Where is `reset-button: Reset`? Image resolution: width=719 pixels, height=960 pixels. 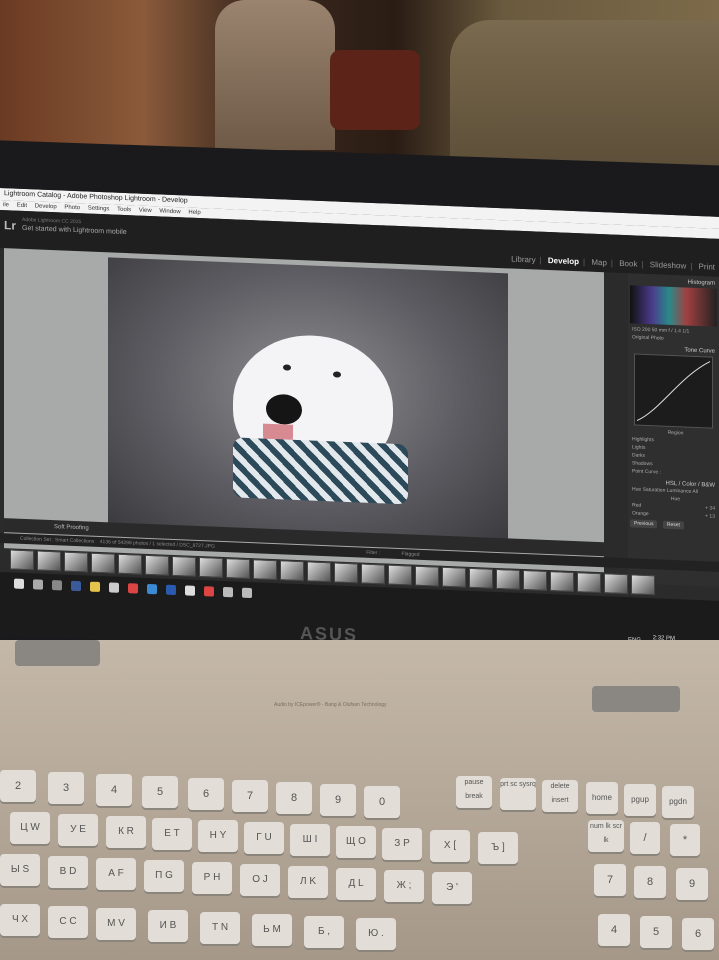 reset-button: Reset is located at coordinates (673, 525).